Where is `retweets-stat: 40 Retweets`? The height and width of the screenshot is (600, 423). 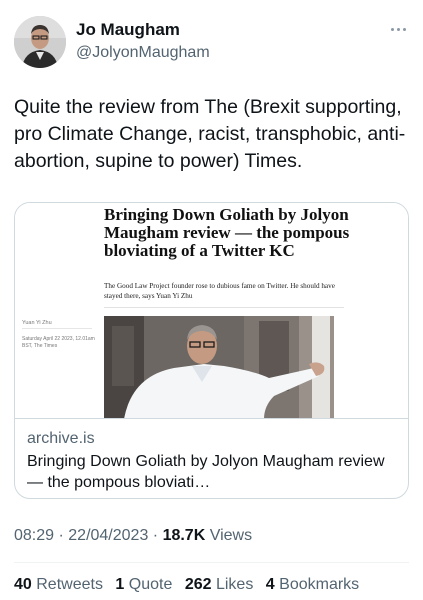
retweets-stat: 40 Retweets is located at coordinates (58, 584).